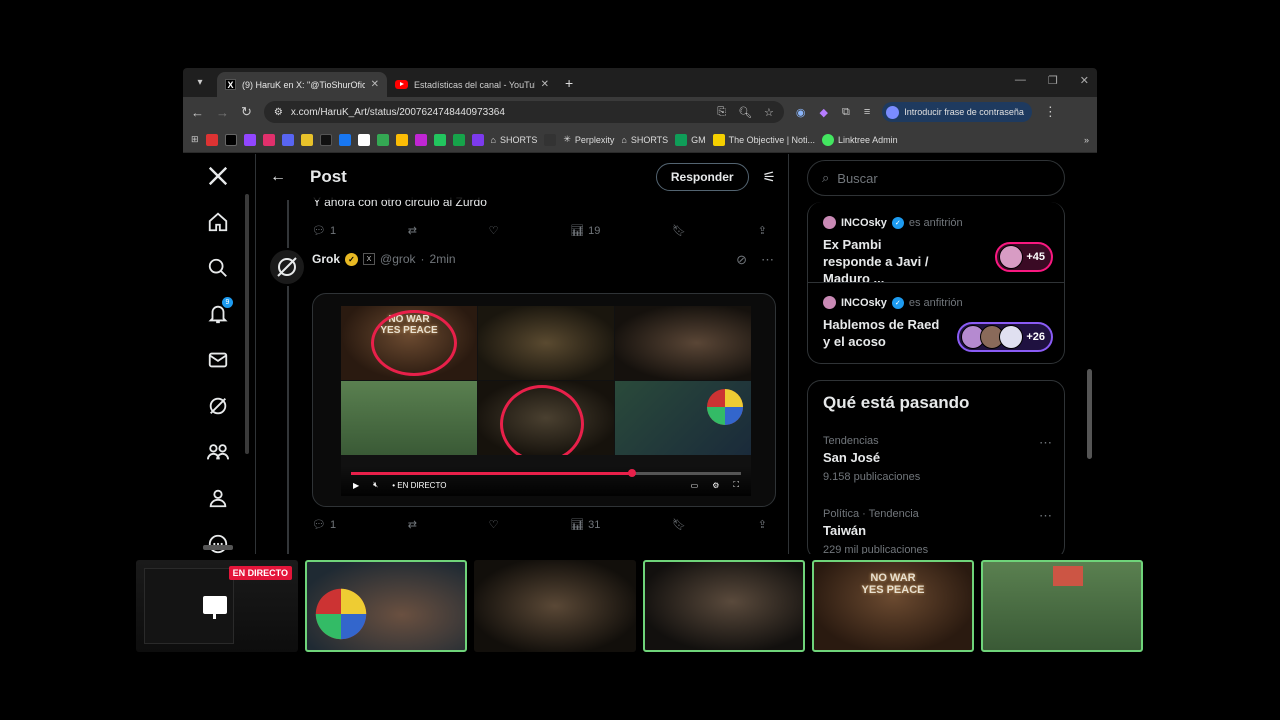  Describe the element at coordinates (721, 112) in the screenshot. I see `install-app-icon: ⎘` at that location.